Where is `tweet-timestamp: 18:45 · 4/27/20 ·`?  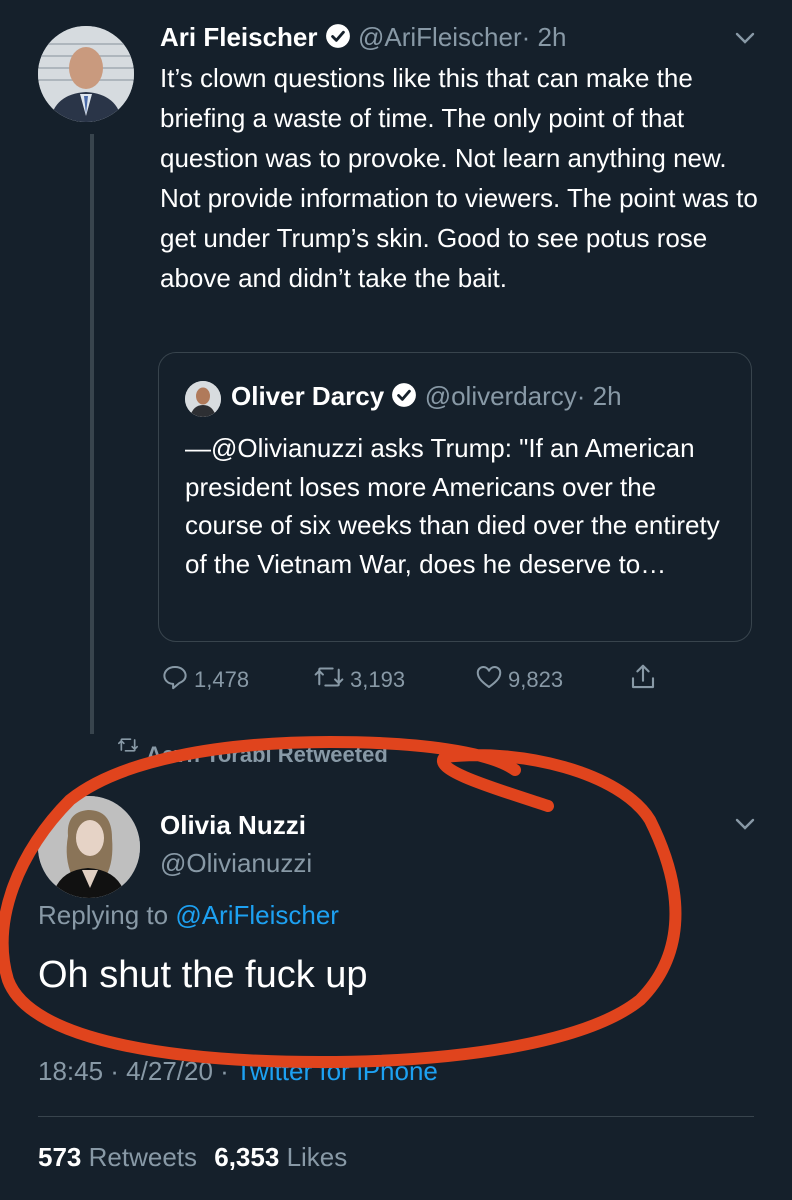
tweet-timestamp: 18:45 · 4/27/20 · is located at coordinates (133, 1071).